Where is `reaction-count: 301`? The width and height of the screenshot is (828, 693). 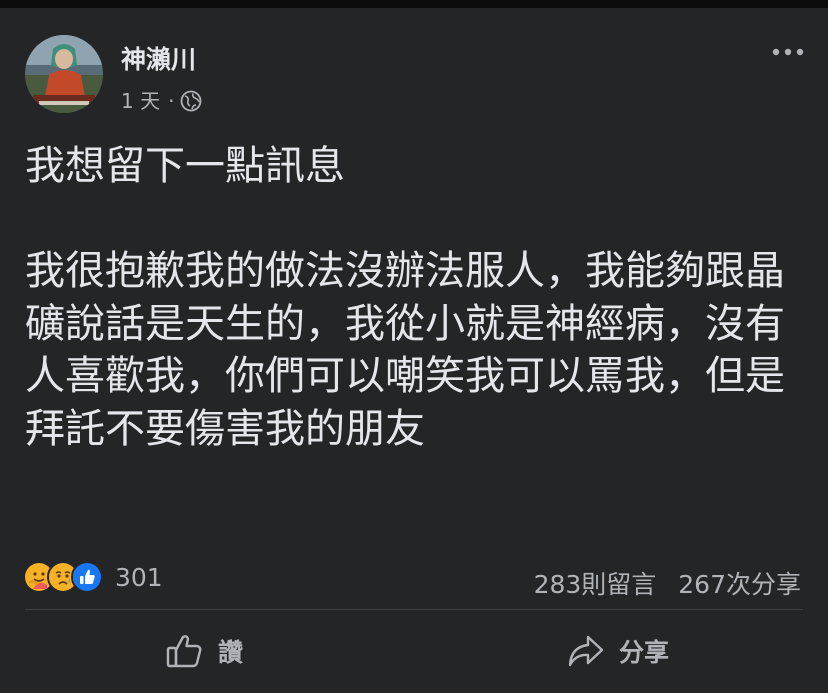
reaction-count: 301 is located at coordinates (139, 577).